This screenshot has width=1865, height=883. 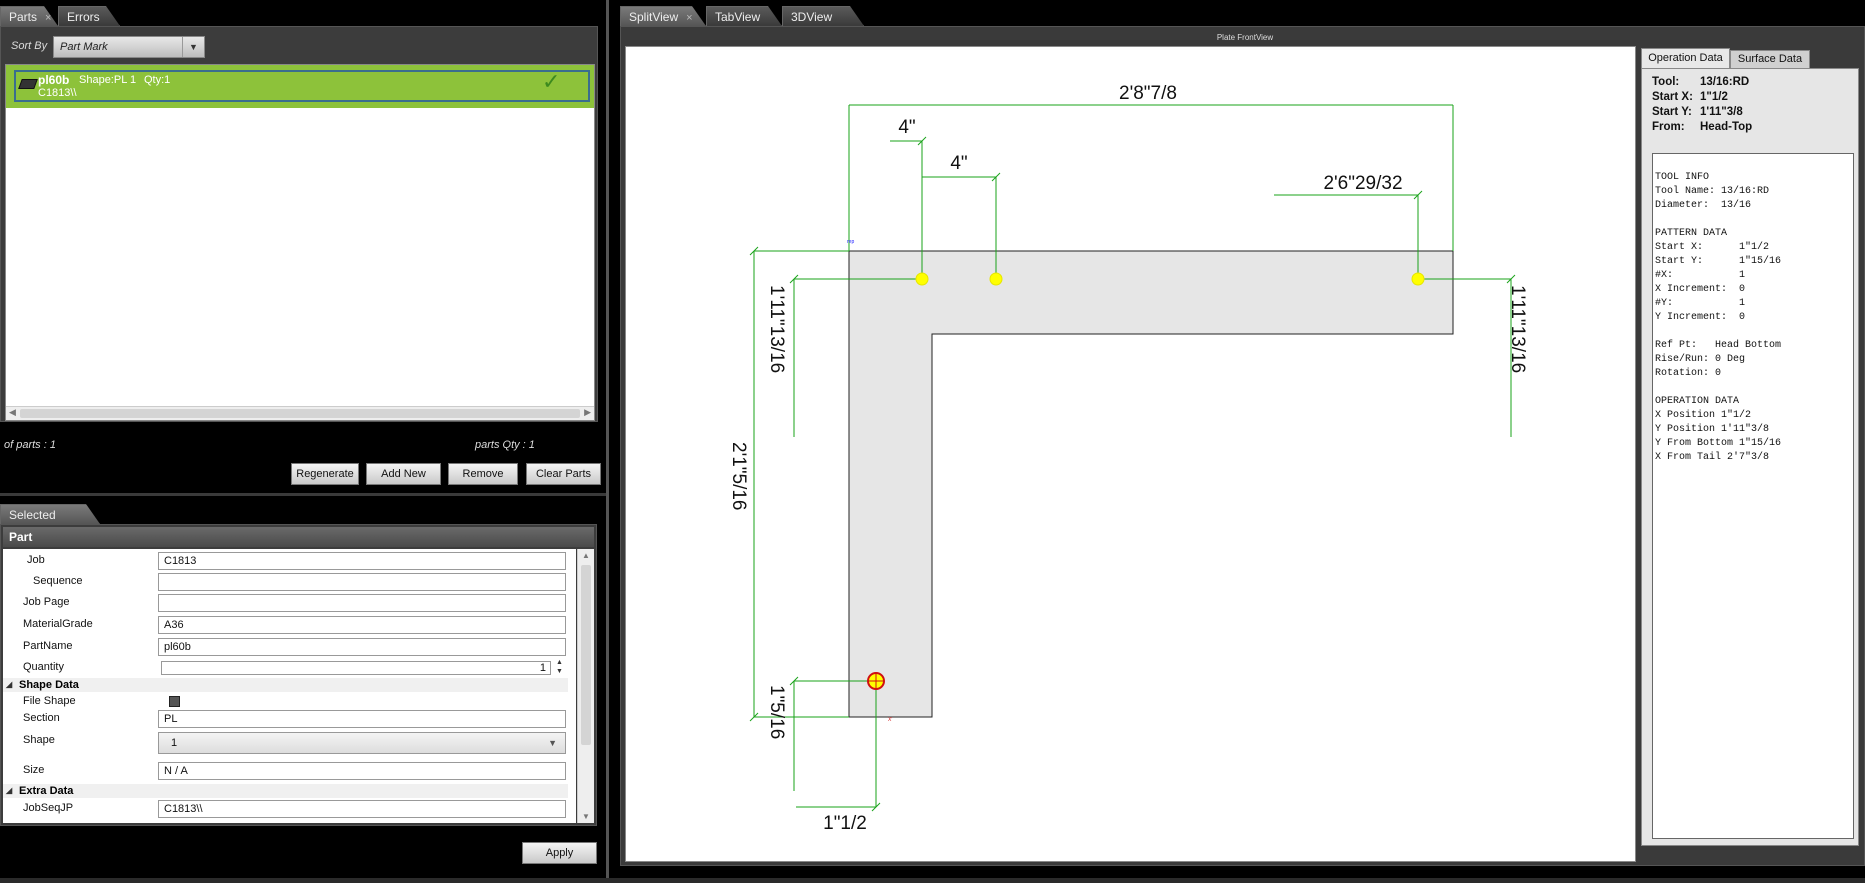 I want to click on tab-parts-label: Parts, so click(x=23, y=17).